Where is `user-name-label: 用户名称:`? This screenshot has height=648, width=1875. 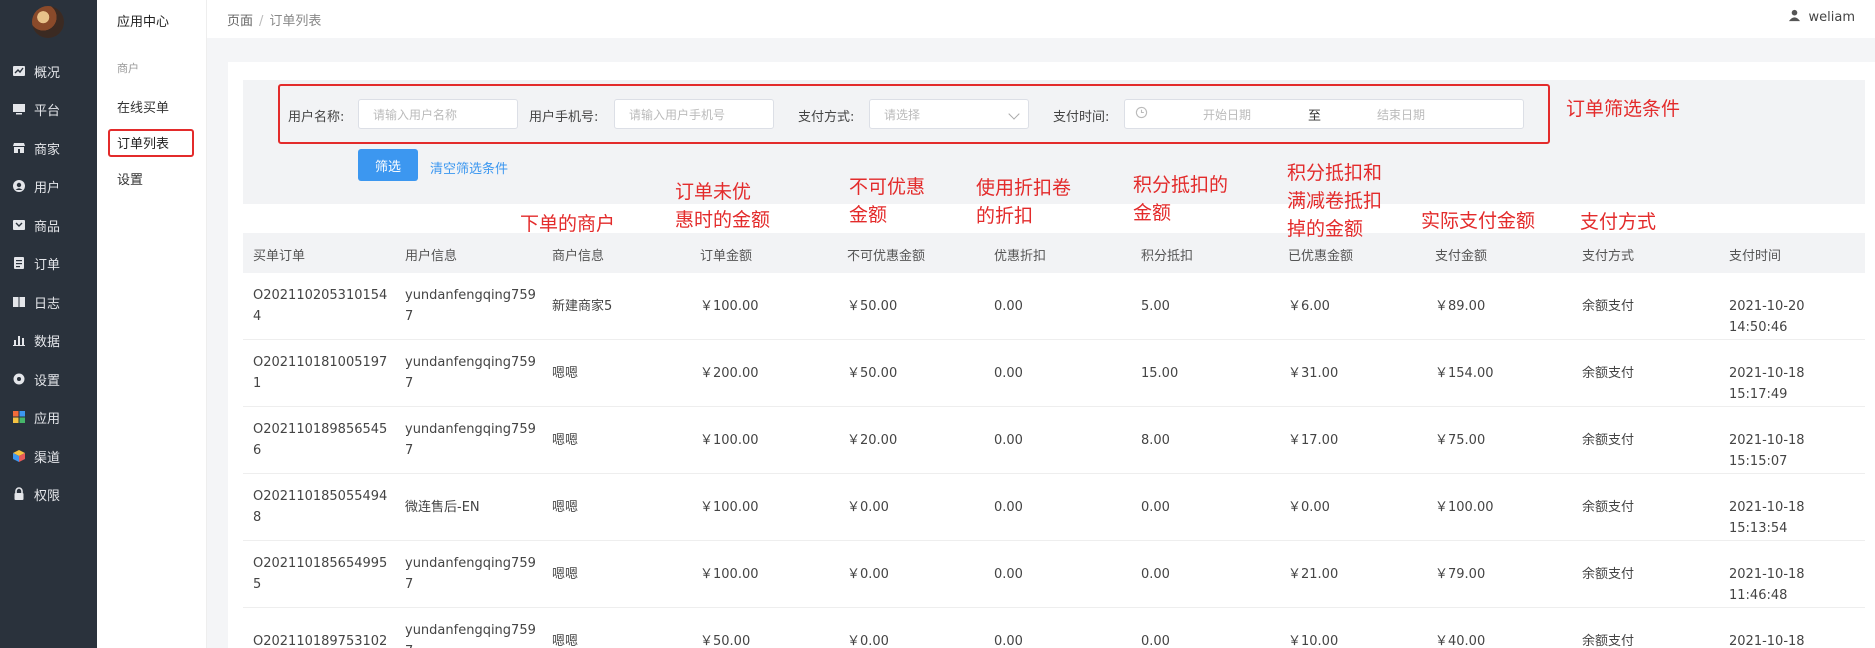 user-name-label: 用户名称: is located at coordinates (316, 117).